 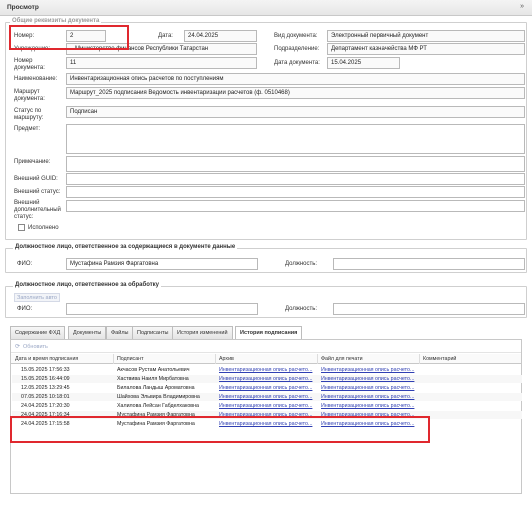 What do you see at coordinates (25, 309) in the screenshot?
I see `processing-fio-label: ФИО:` at bounding box center [25, 309].